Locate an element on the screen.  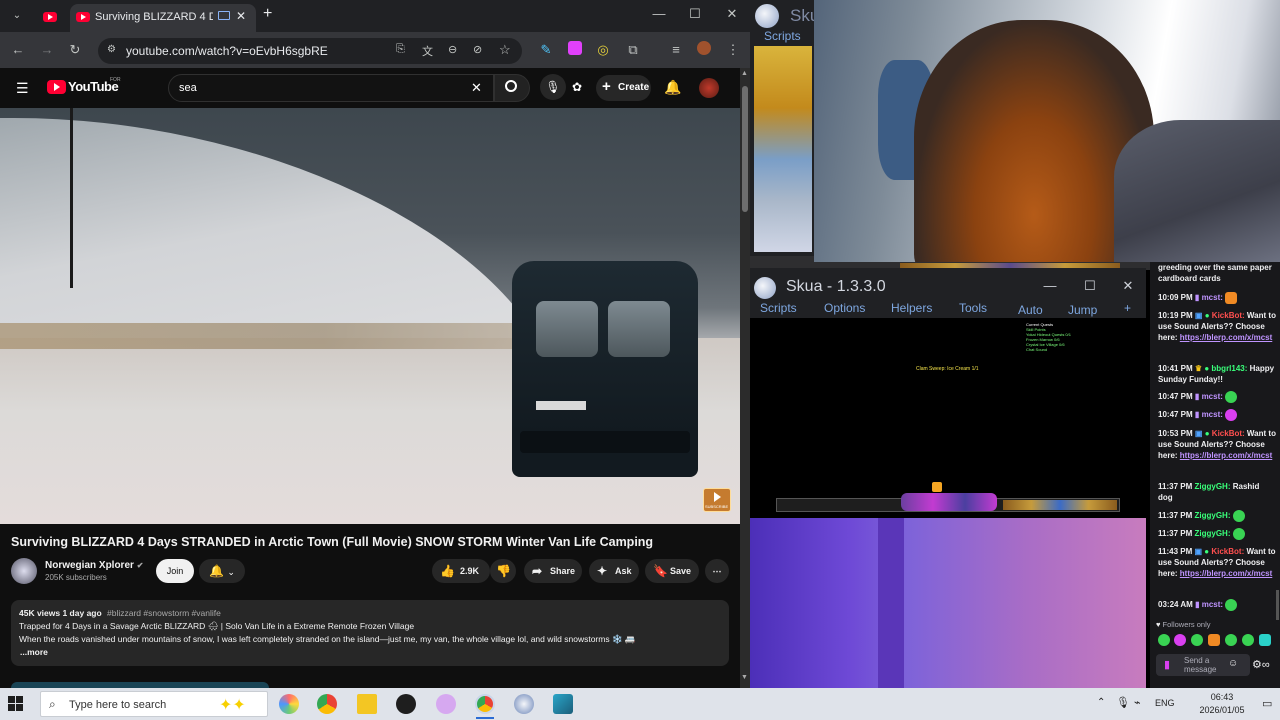
tab-close-icon: ✕ is located at coordinates (241, 16).